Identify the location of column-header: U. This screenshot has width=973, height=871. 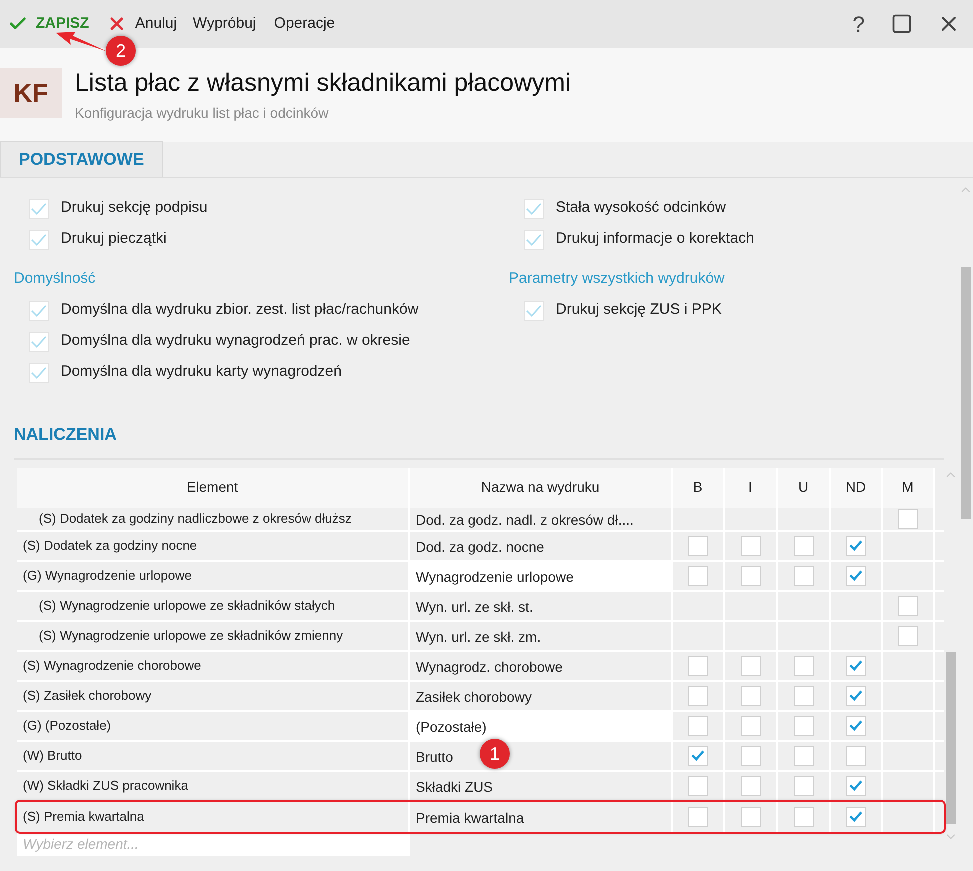
(804, 488).